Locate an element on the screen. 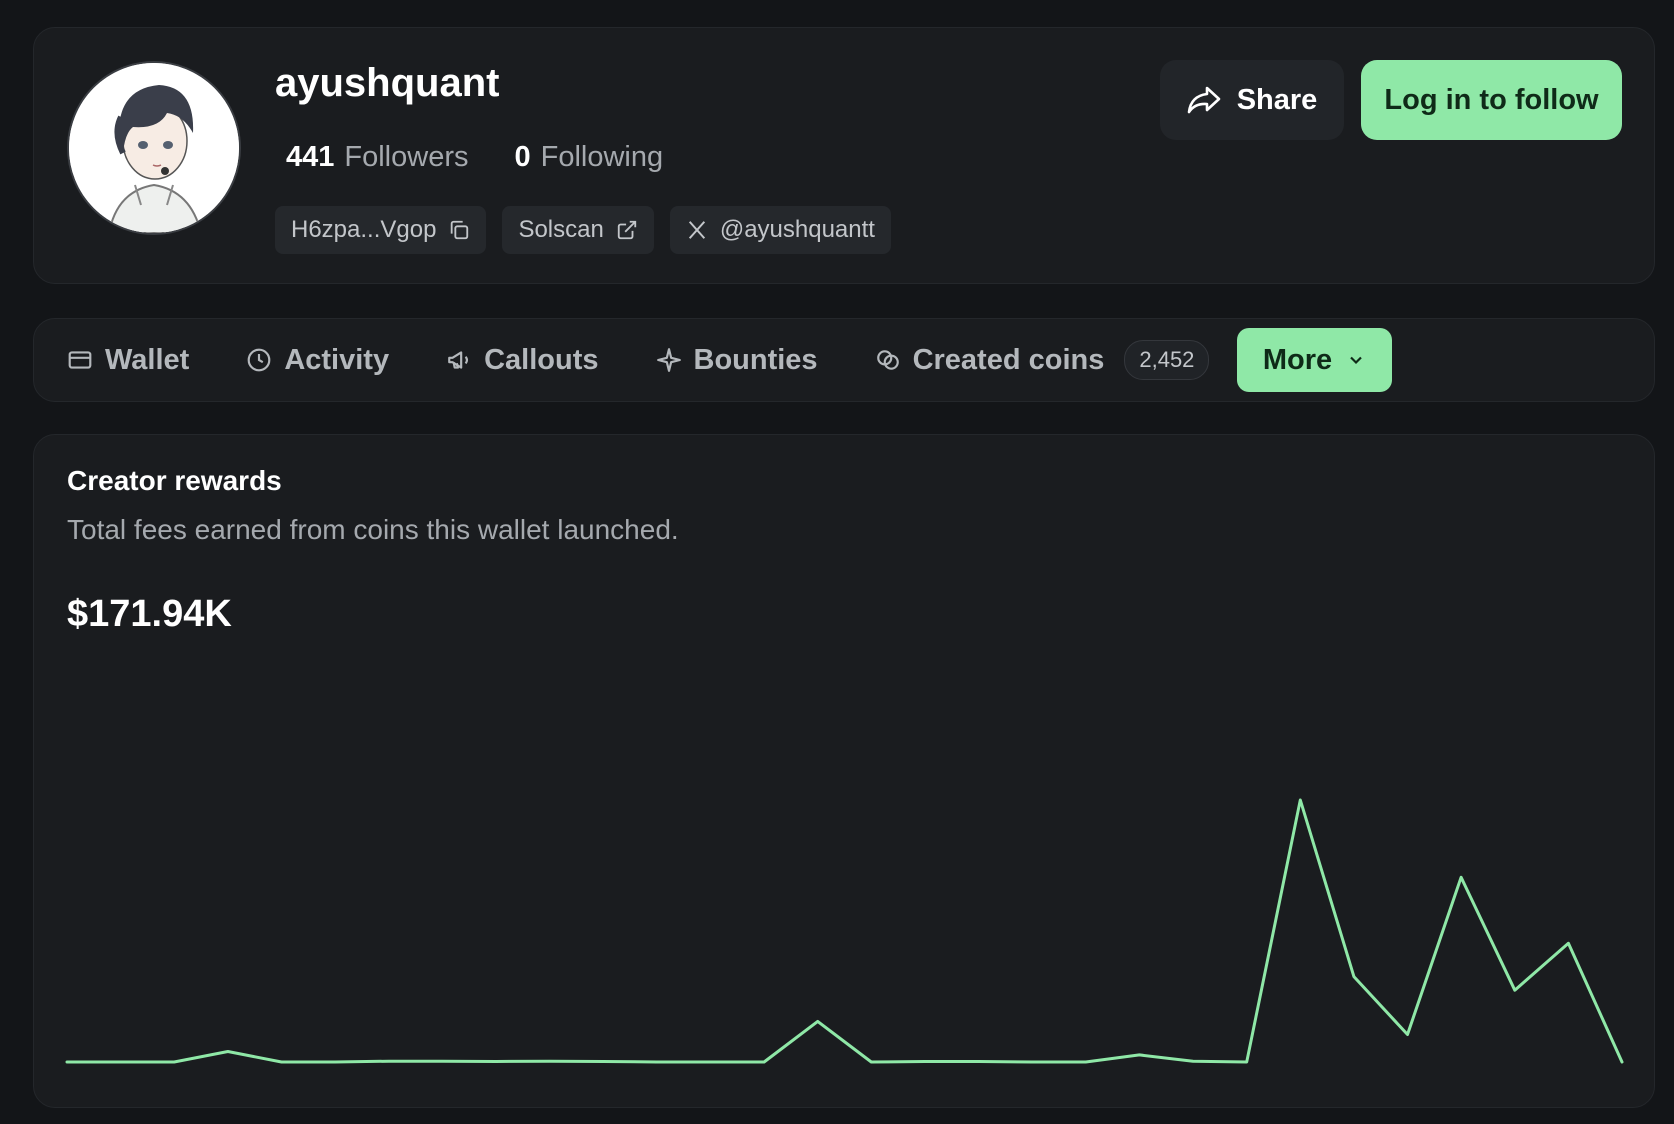 The image size is (1674, 1124). tab-wallet: Wallet is located at coordinates (128, 360).